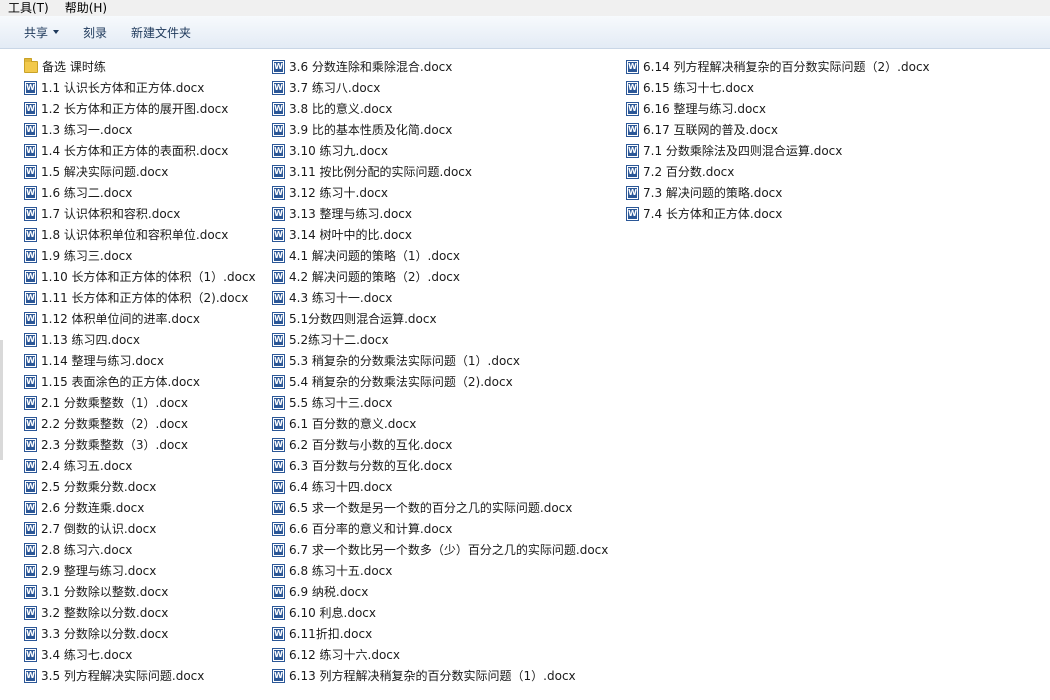  Describe the element at coordinates (140, 360) in the screenshot. I see `file-item: 1.14 整理与练习.docx` at that location.